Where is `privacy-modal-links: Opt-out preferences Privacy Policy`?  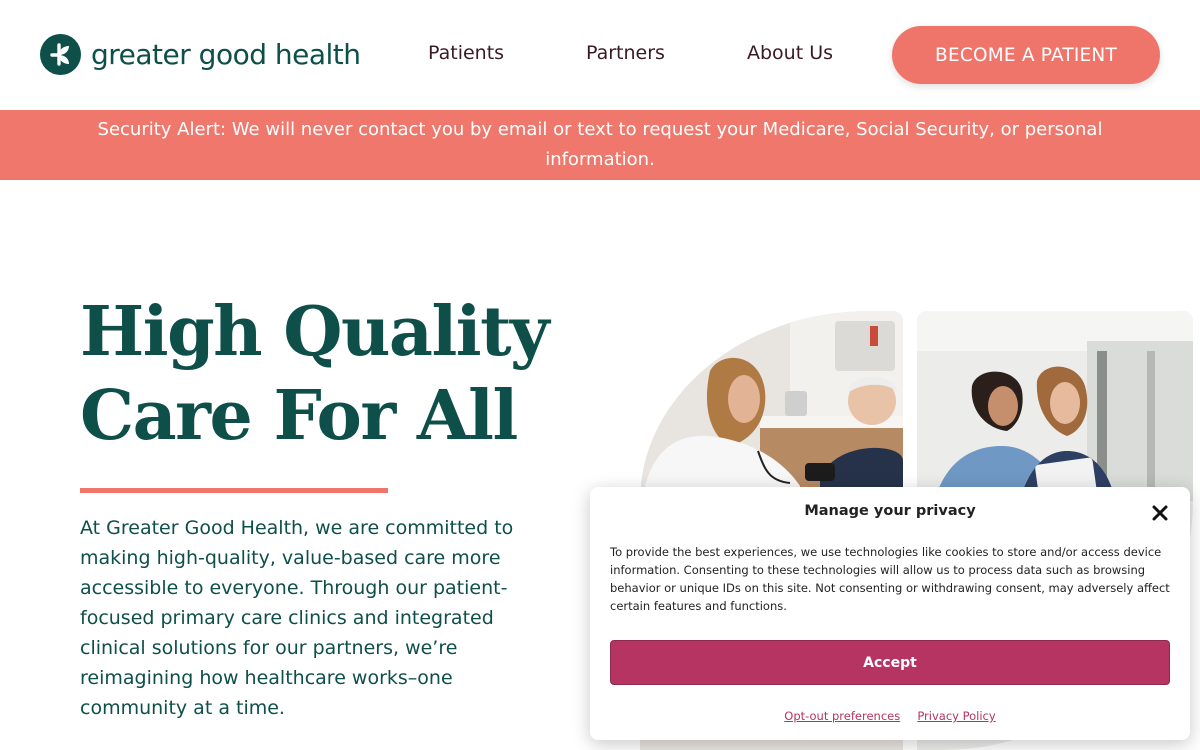 privacy-modal-links: Opt-out preferences Privacy Policy is located at coordinates (890, 714).